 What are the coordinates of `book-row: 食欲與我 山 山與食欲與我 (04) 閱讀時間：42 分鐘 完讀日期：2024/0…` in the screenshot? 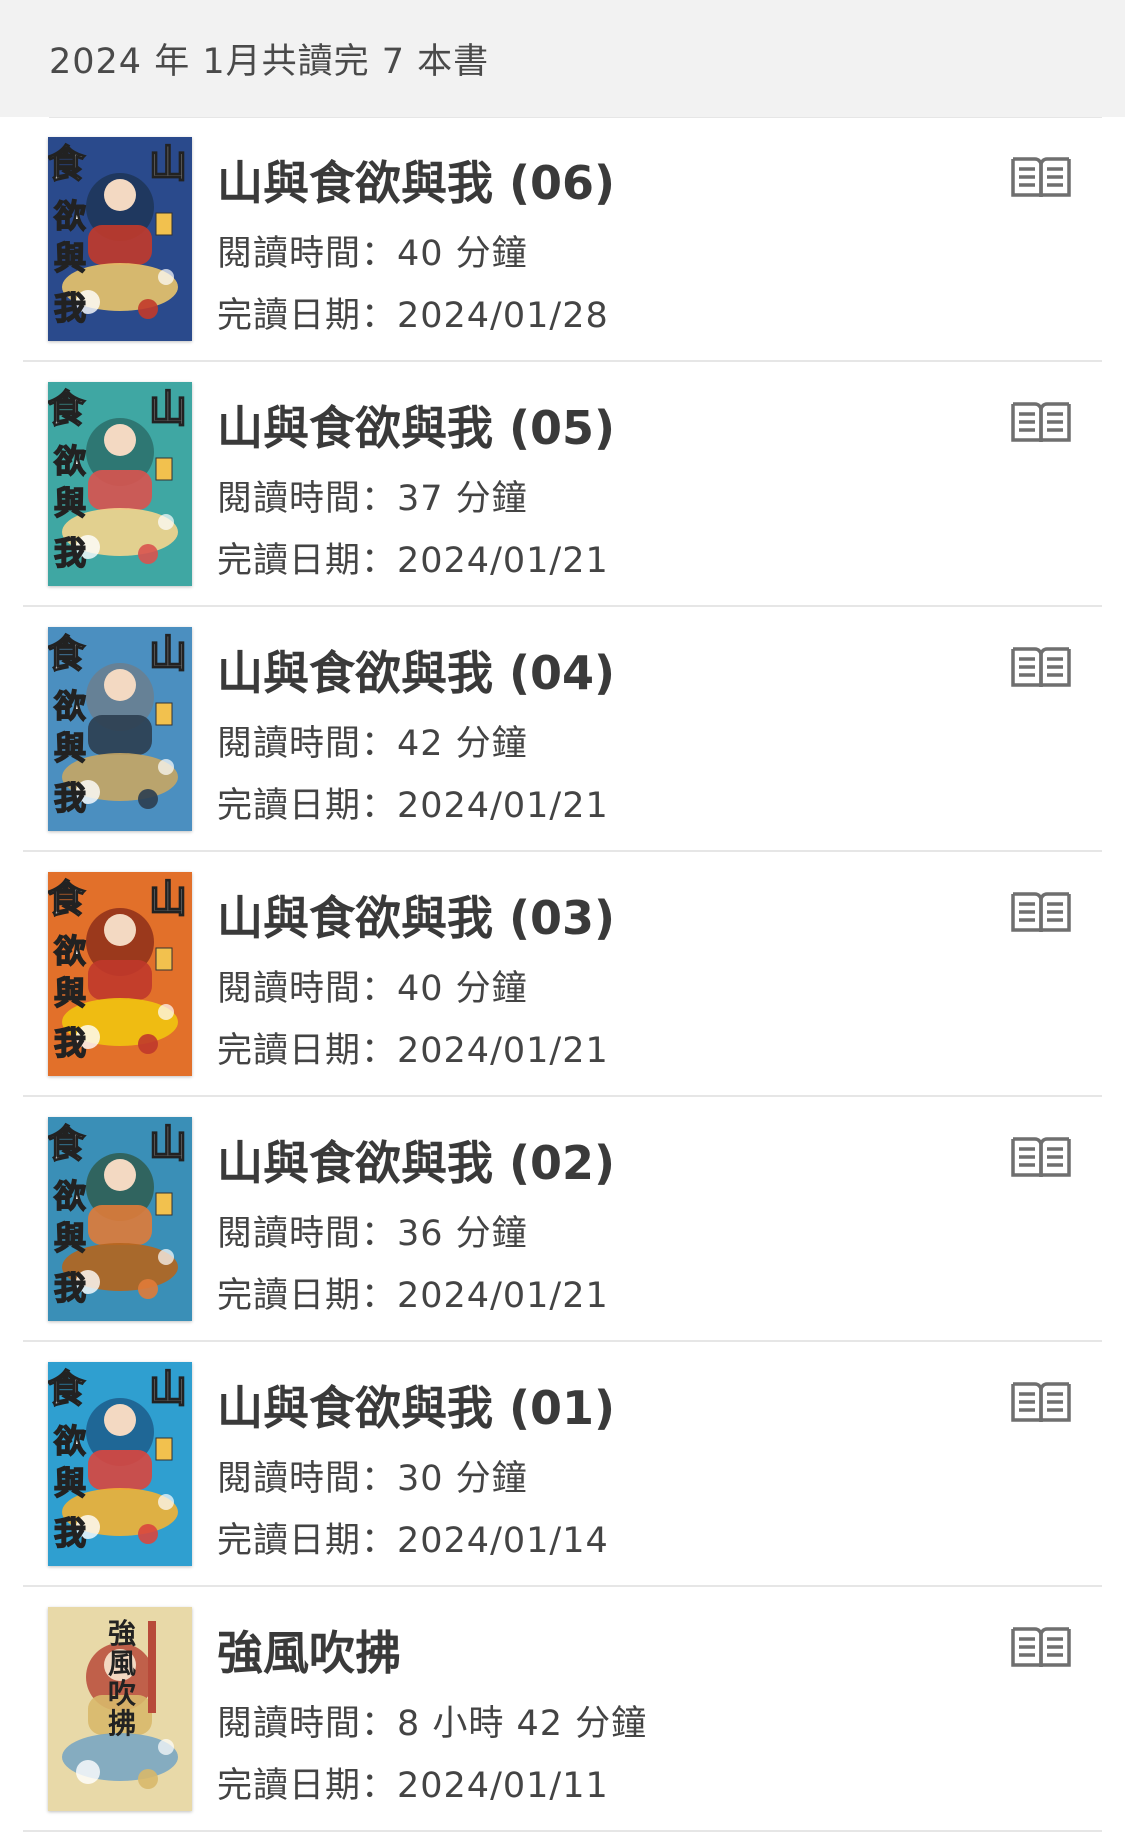 It's located at (562, 729).